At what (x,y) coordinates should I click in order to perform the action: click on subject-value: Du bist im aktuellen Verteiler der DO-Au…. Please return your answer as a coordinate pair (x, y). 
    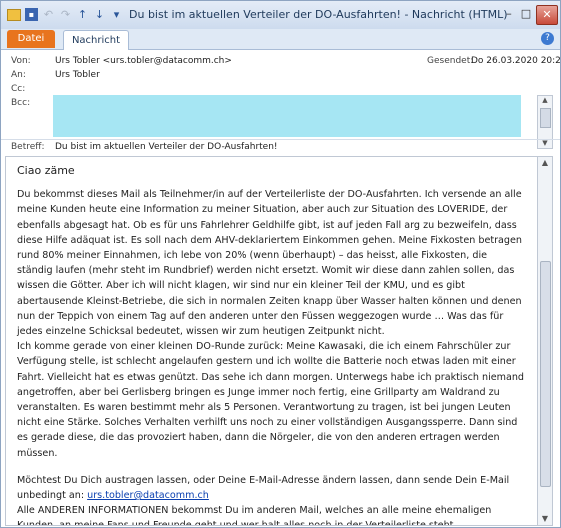
    Looking at the image, I should click on (166, 147).